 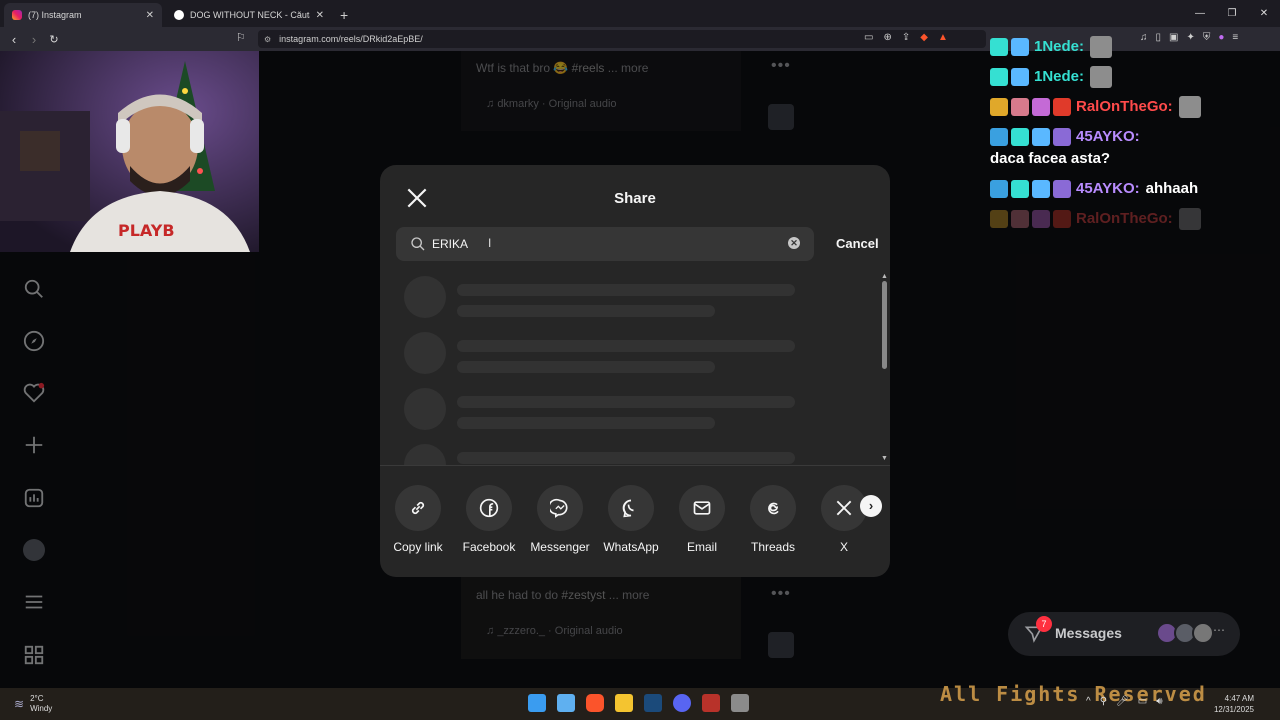 What do you see at coordinates (1231, 704) in the screenshot?
I see `clock: 4:47 AM 12/31/2025` at bounding box center [1231, 704].